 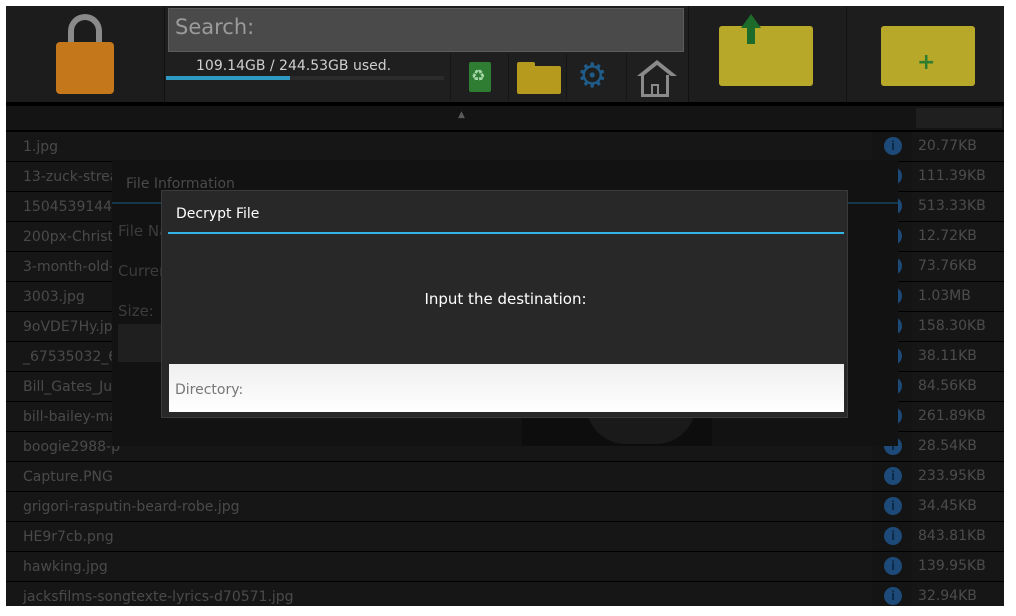 I want to click on file-name: boogie2988-p, so click(x=71, y=447).